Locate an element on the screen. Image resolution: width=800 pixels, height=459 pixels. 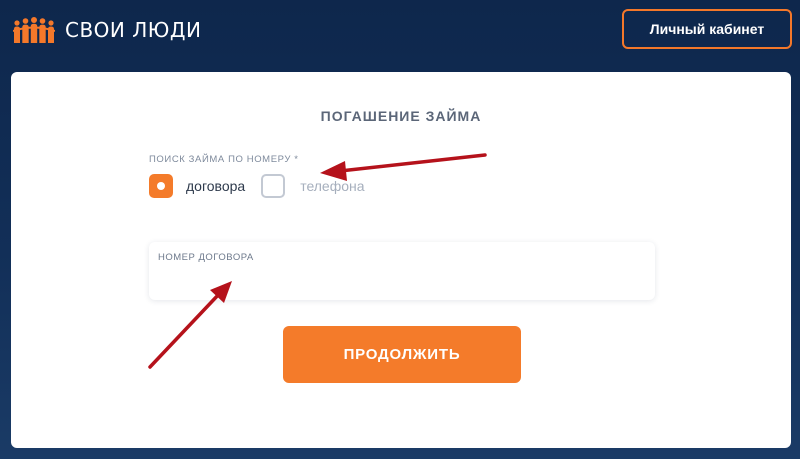
brand-name: СВОИ ЛЮДИ is located at coordinates (133, 30).